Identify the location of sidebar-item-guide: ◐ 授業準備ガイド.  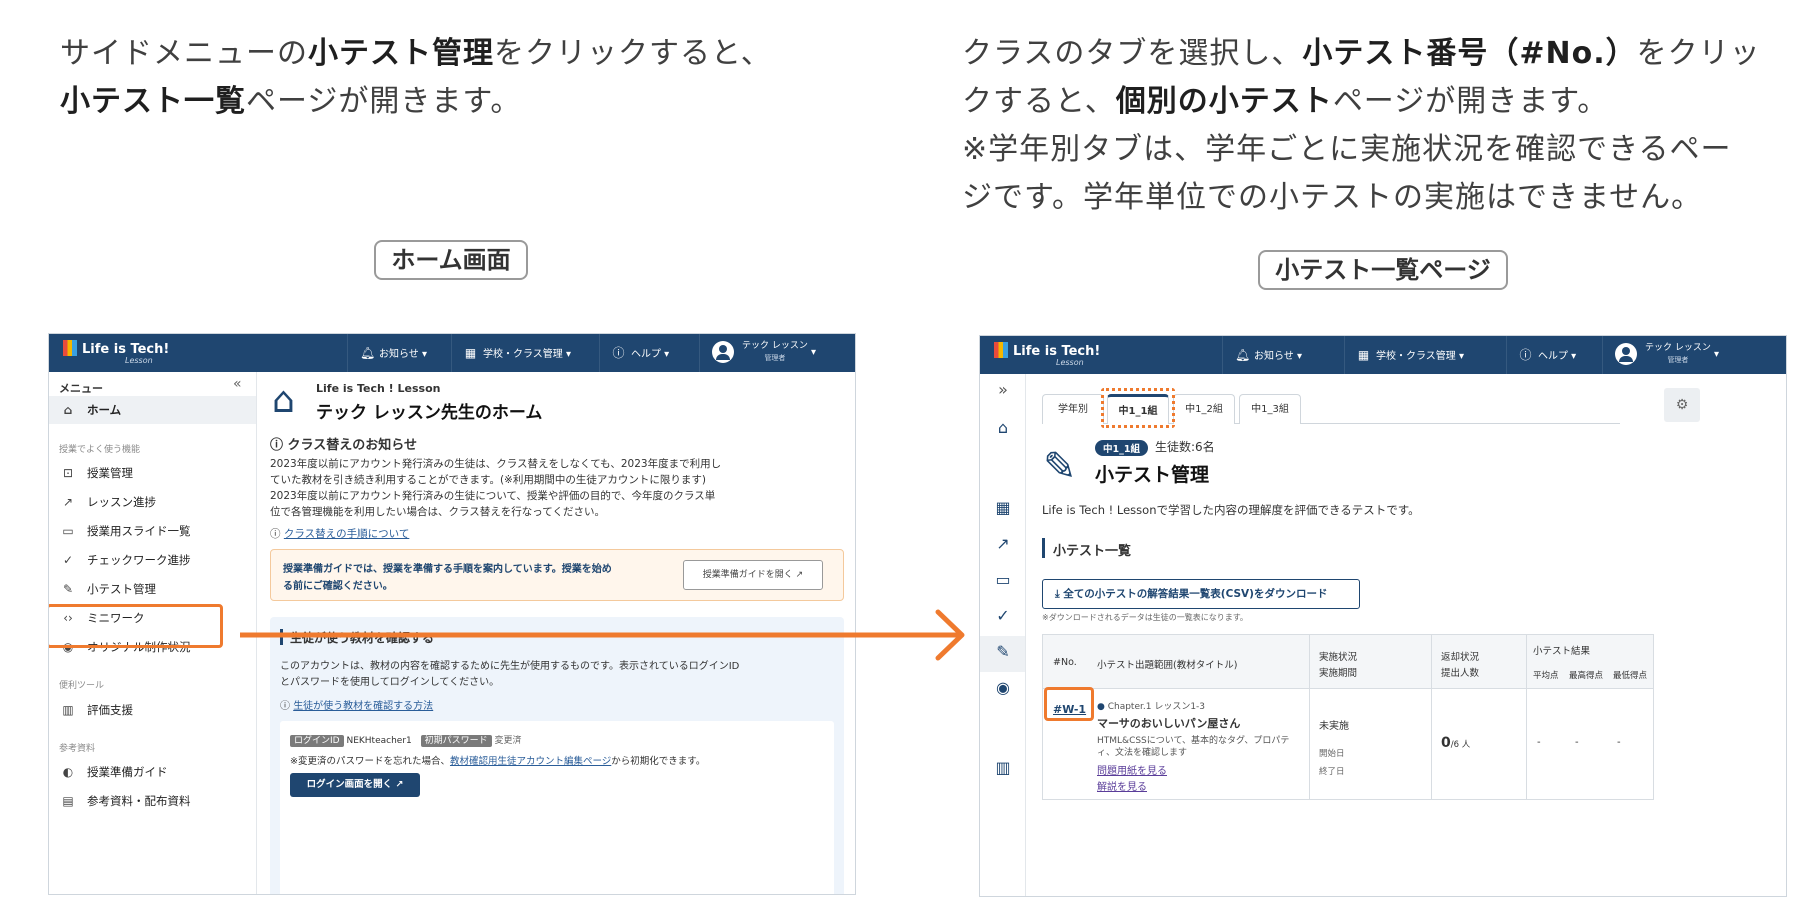
(152, 772).